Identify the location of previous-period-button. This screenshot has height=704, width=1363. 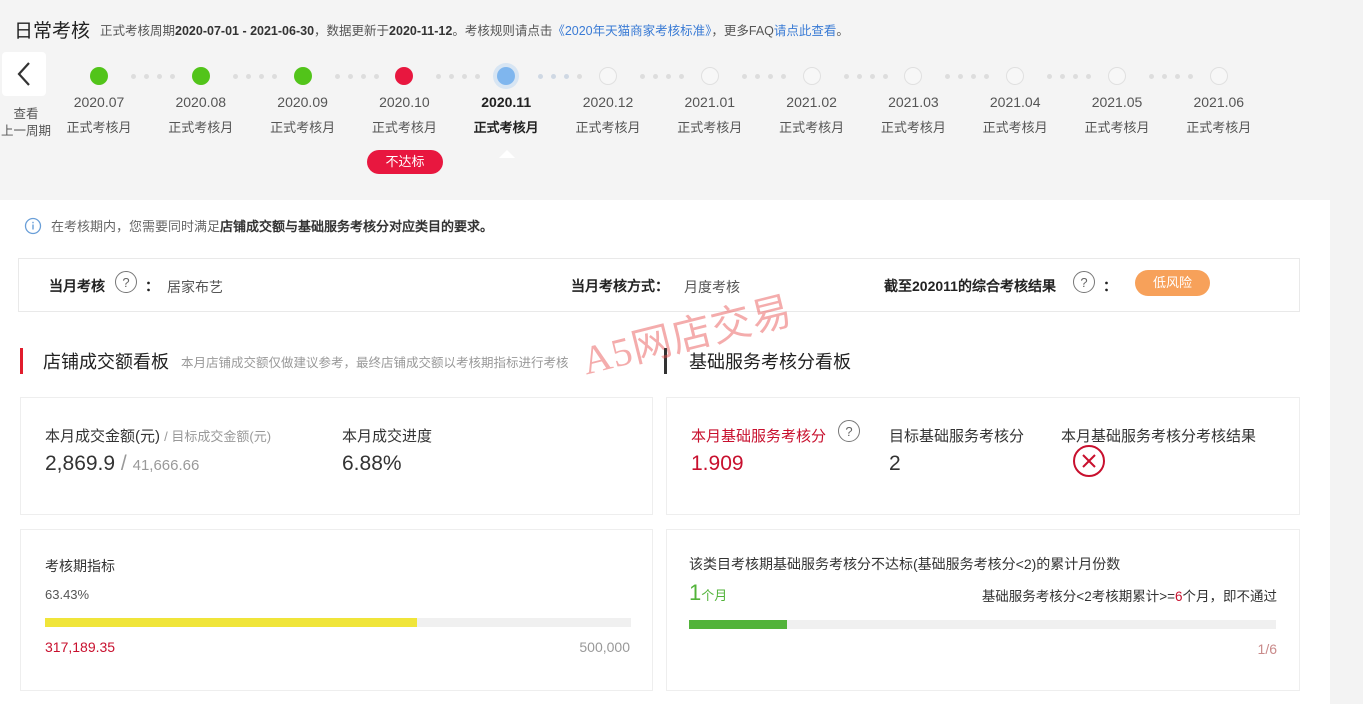
(24, 74).